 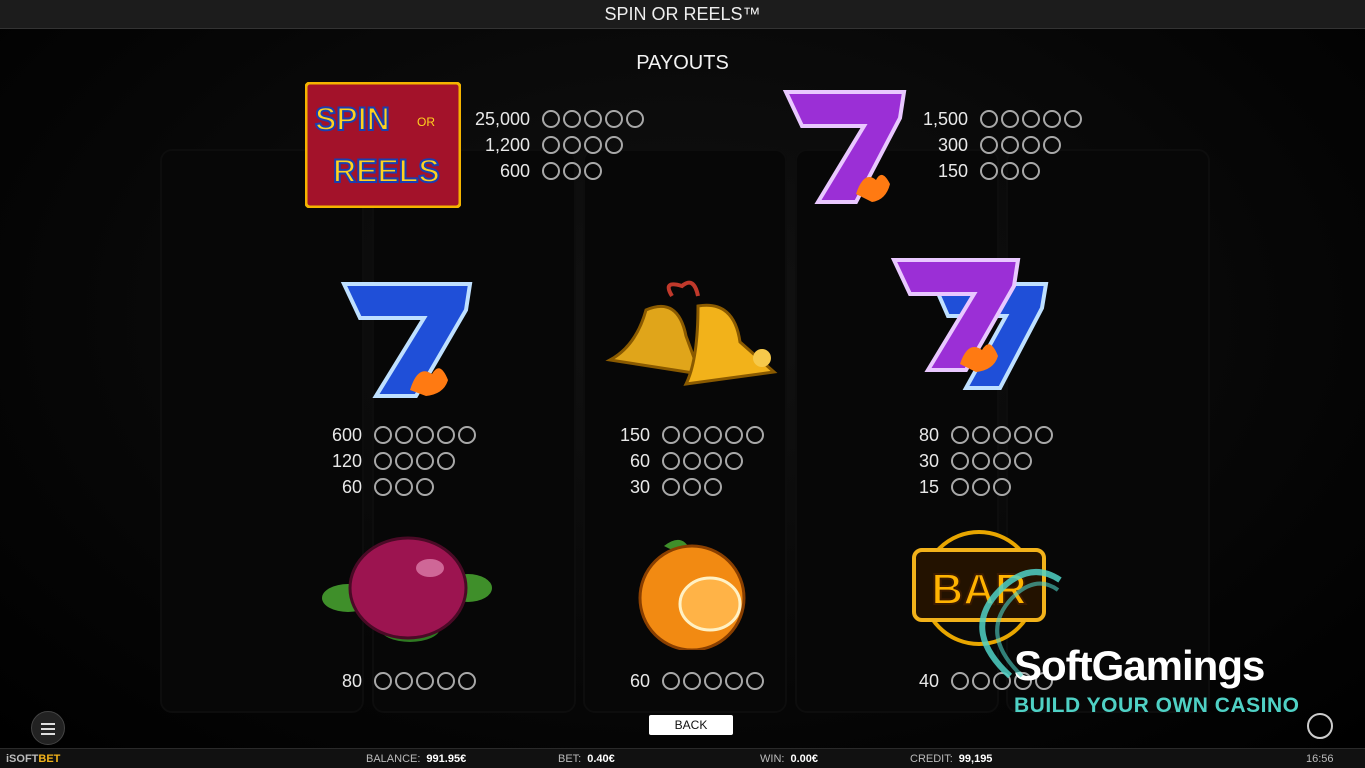 I want to click on credit-readout: CREDIT: 99,195, so click(x=951, y=759).